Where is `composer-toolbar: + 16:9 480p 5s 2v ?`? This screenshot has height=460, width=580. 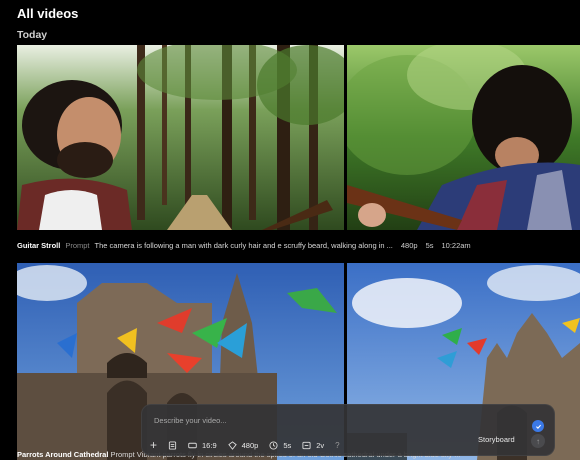
composer-toolbar: + 16:9 480p 5s 2v ? is located at coordinates (245, 445).